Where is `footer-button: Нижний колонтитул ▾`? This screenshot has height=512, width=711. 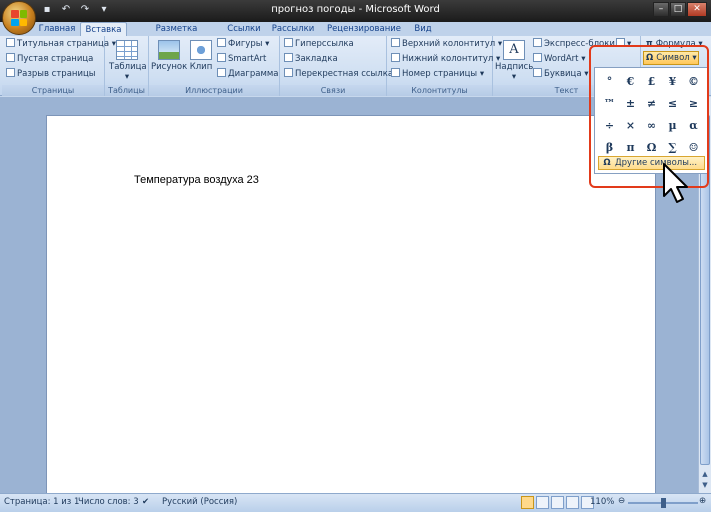 footer-button: Нижний колонтитул ▾ is located at coordinates (445, 59).